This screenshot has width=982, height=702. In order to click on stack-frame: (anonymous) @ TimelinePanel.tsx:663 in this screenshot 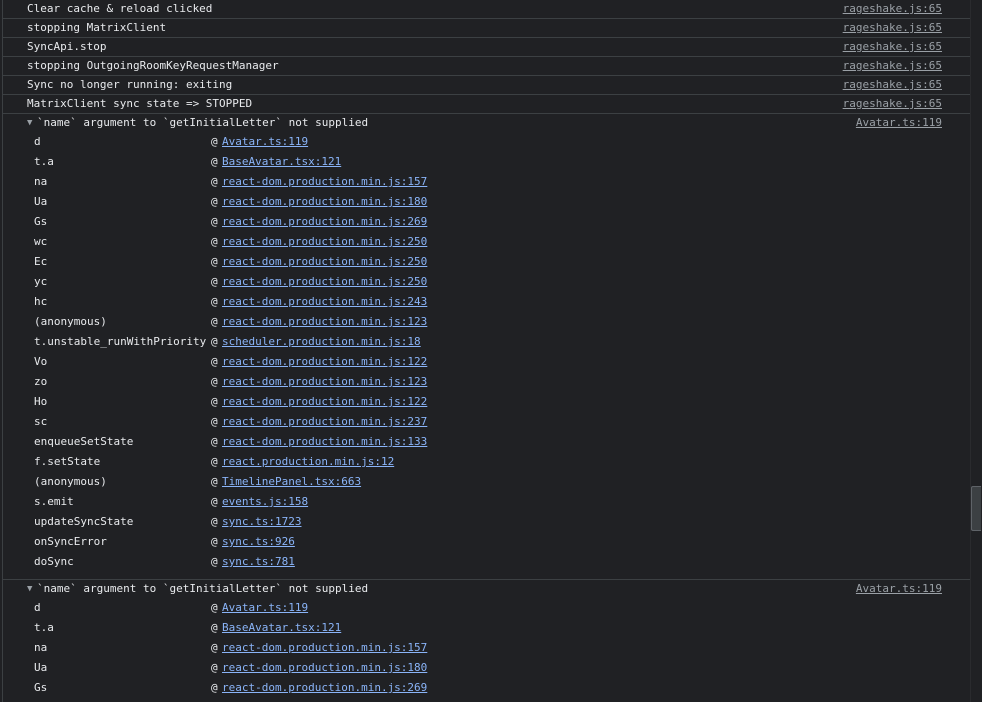, I will do `click(487, 482)`.